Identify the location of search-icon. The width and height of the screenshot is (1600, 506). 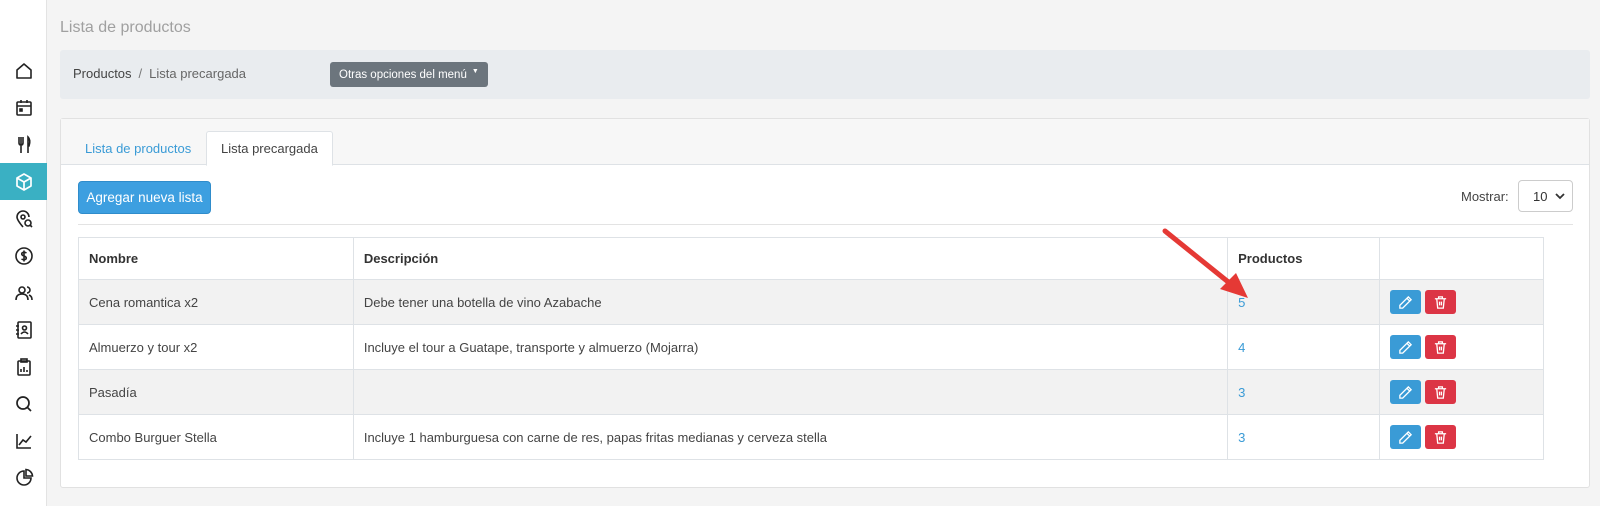
(23, 403).